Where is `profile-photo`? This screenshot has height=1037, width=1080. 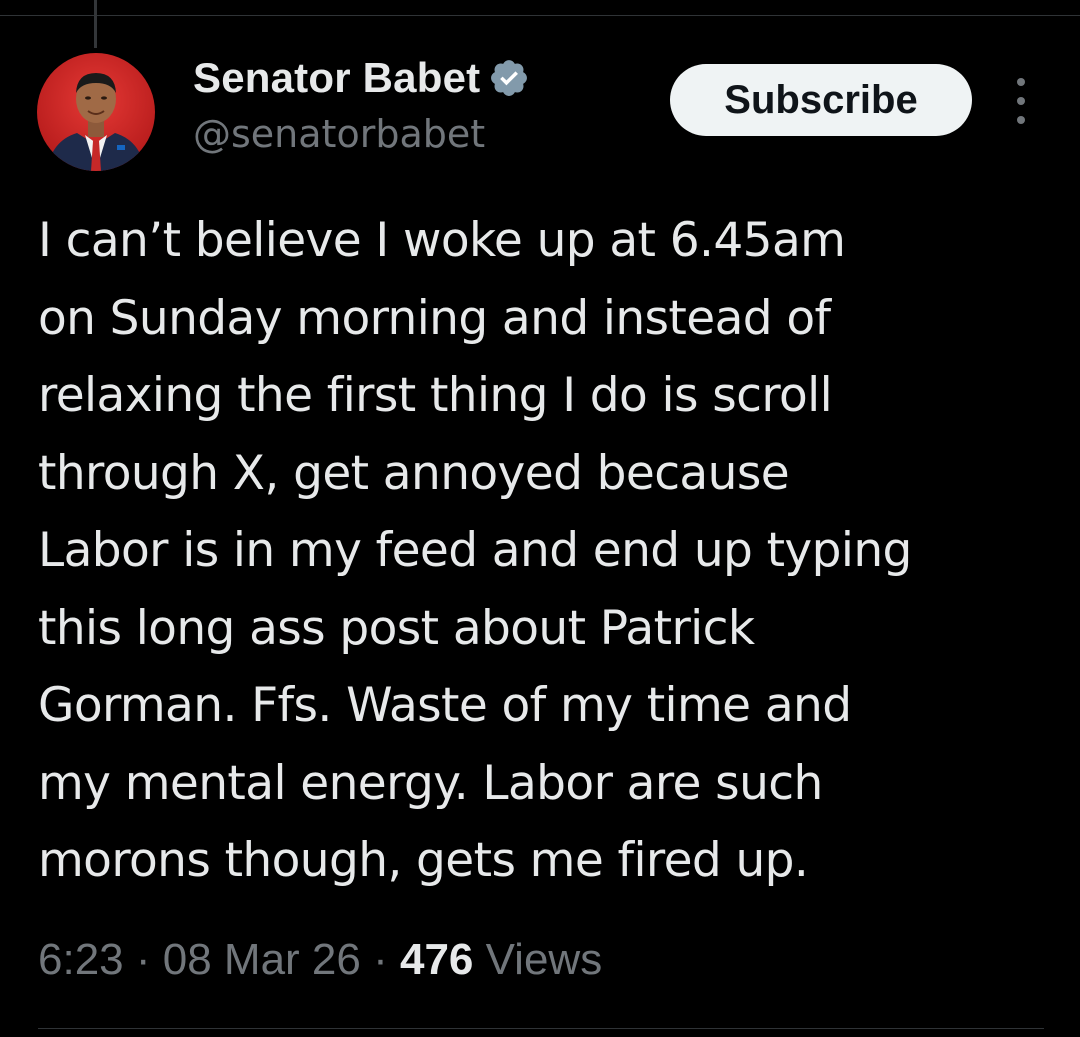
profile-photo is located at coordinates (96, 112).